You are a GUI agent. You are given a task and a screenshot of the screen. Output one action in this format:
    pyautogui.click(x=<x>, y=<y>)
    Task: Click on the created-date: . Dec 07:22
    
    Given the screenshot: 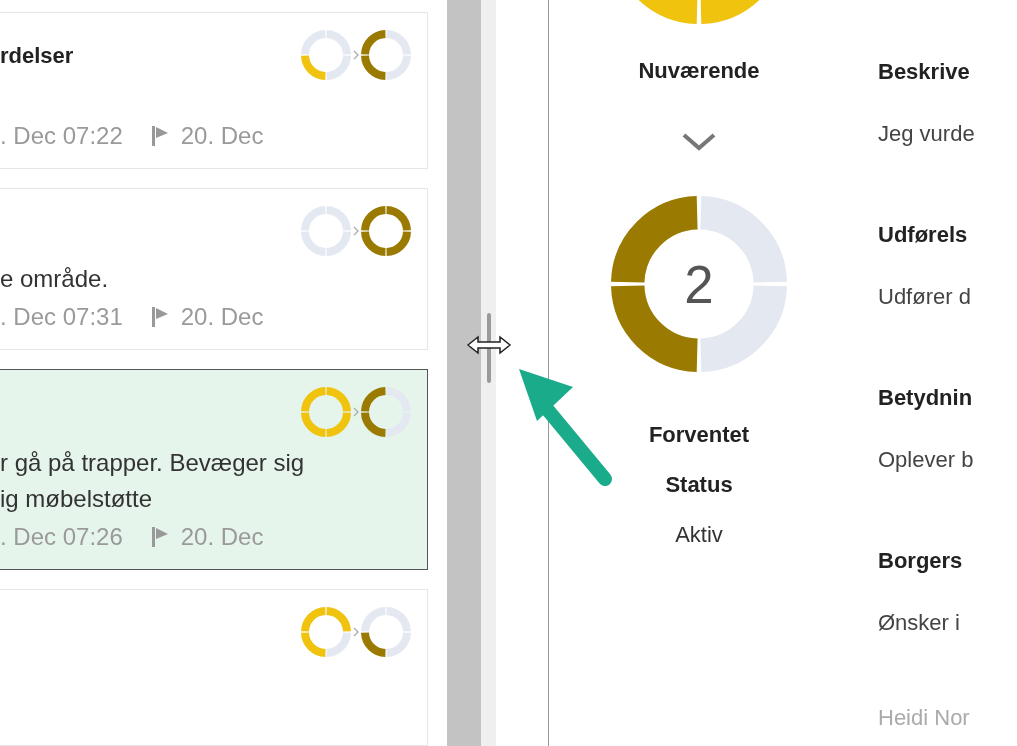 What is the action you would take?
    pyautogui.click(x=61, y=135)
    